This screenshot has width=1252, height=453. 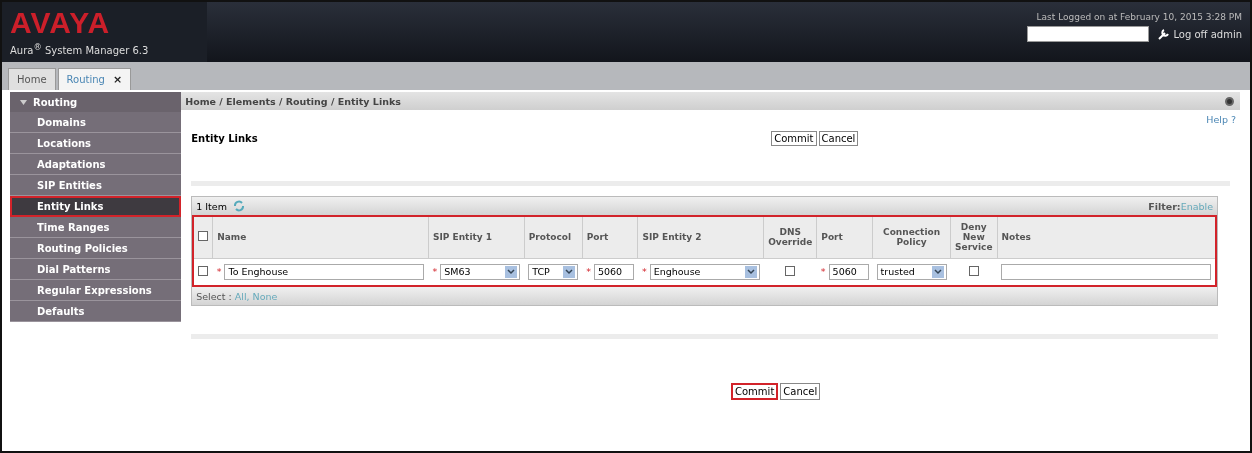 I want to click on sidebar-item: Entity Links, so click(x=96, y=206).